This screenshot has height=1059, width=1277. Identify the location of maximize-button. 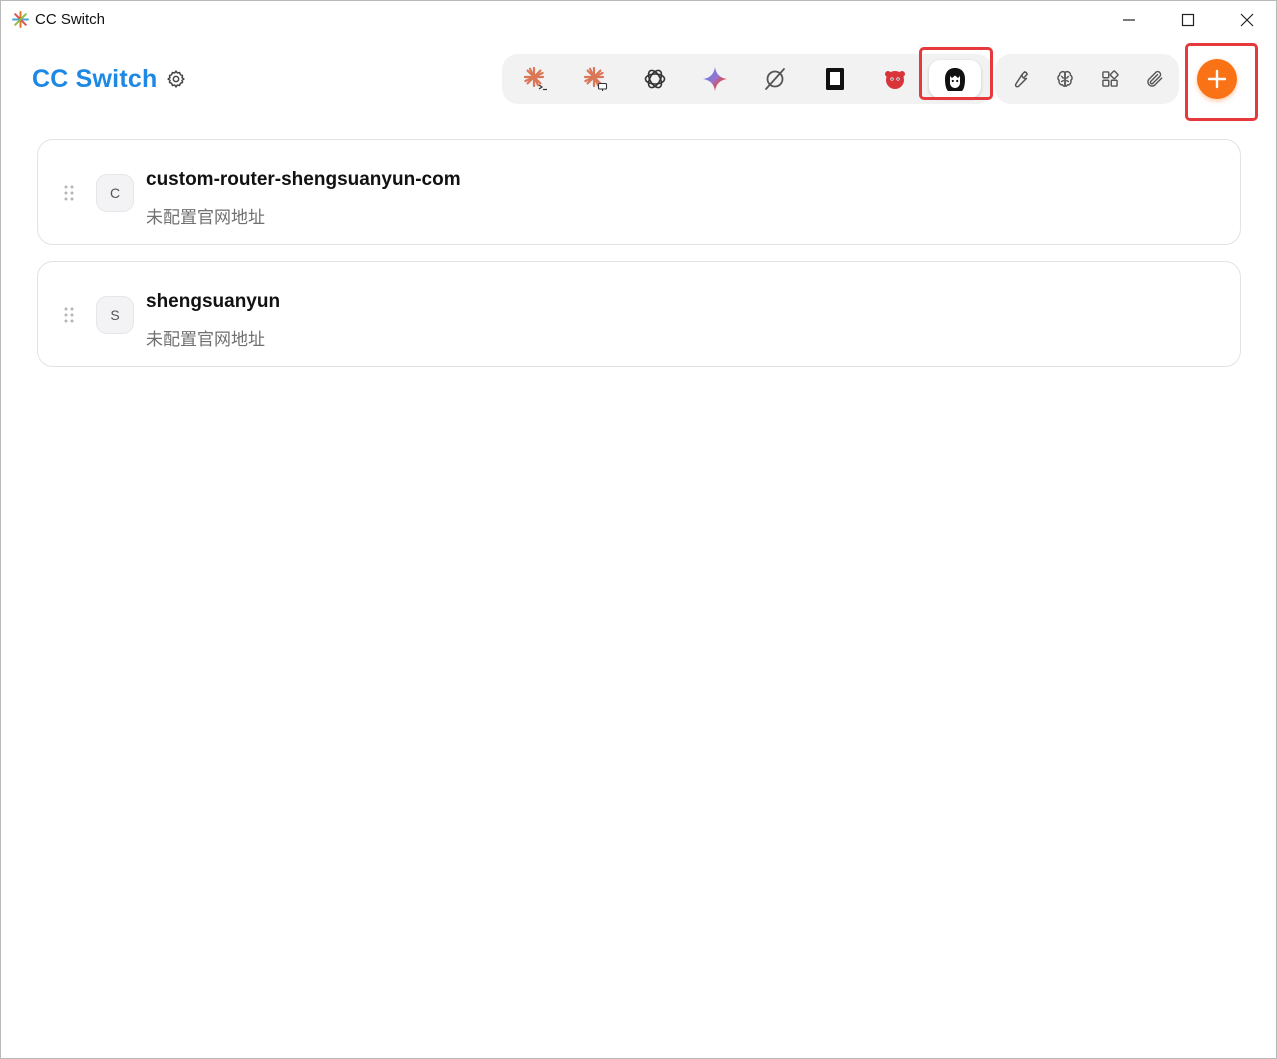
(1188, 20).